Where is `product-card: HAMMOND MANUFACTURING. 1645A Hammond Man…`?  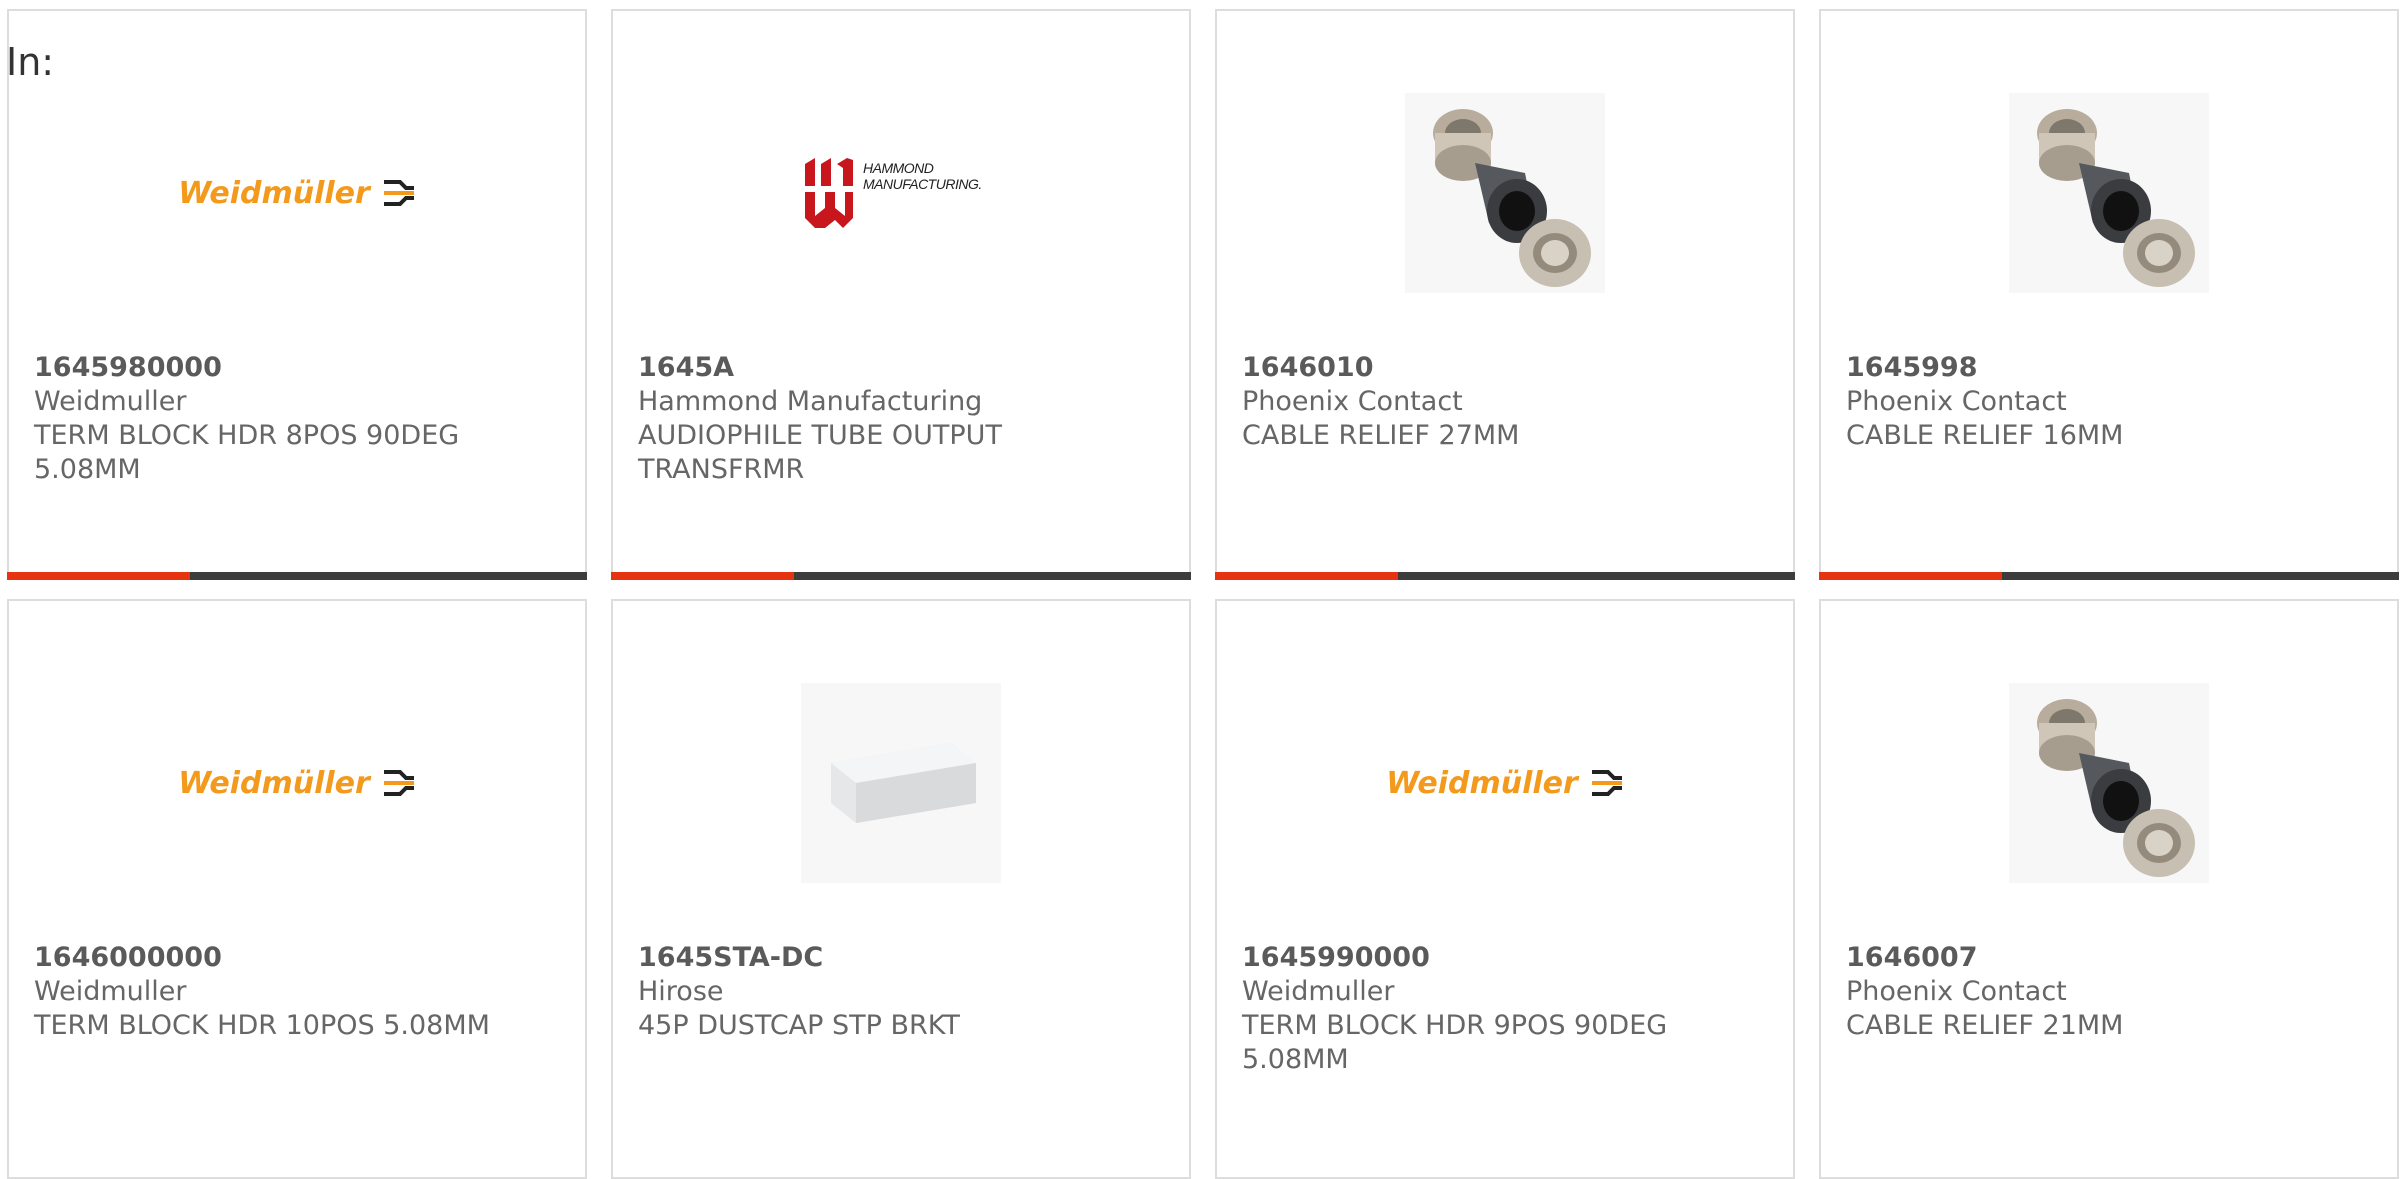
product-card: HAMMOND MANUFACTURING. 1645A Hammond Man… is located at coordinates (901, 294).